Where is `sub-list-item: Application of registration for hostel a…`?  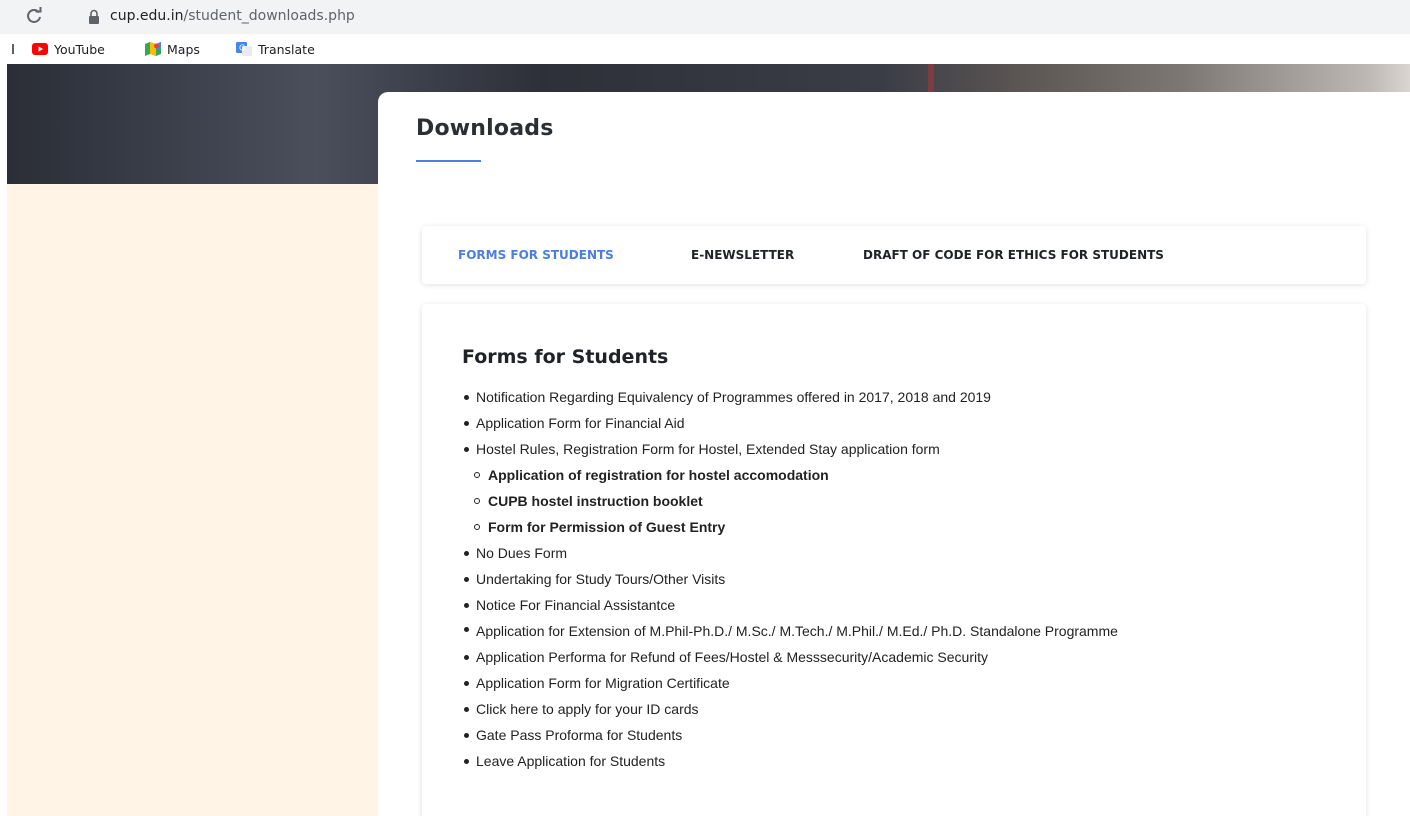 sub-list-item: Application of registration for hostel a… is located at coordinates (902, 475).